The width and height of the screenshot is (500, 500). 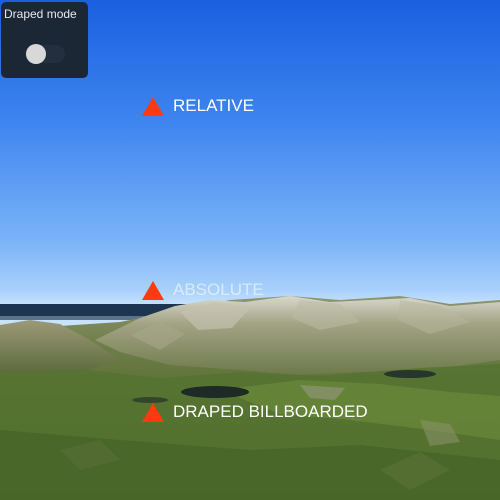 What do you see at coordinates (218, 289) in the screenshot?
I see `marker-label-absolute: ABSOLUTE` at bounding box center [218, 289].